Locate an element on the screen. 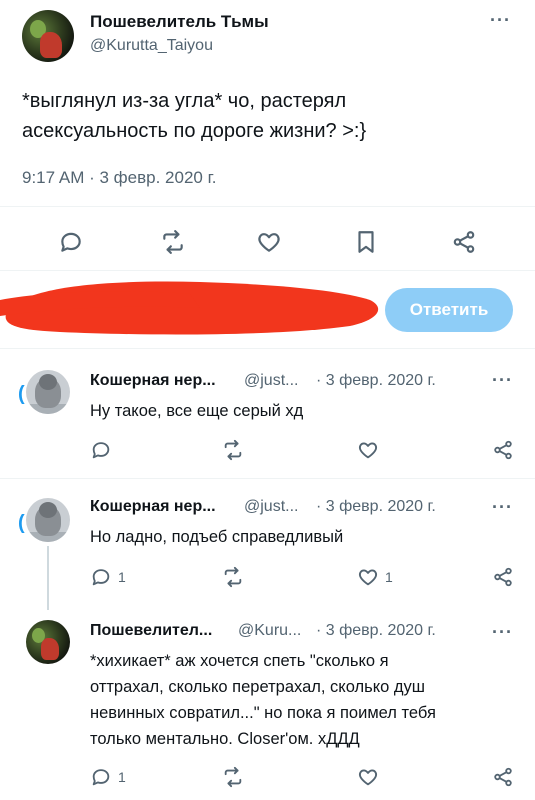 This screenshot has height=800, width=535. author-handle: @Kurutta_Taiyou is located at coordinates (151, 46).